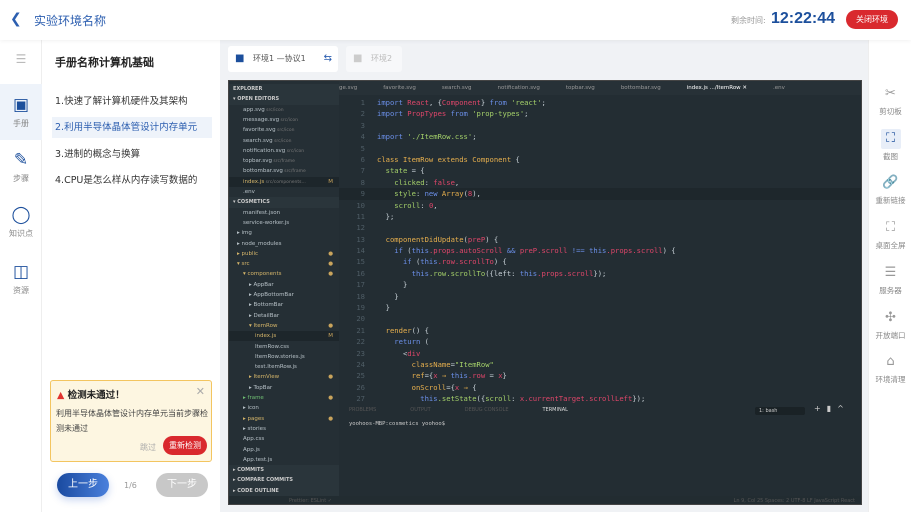  What do you see at coordinates (779, 88) in the screenshot?
I see `file-tab: .env` at bounding box center [779, 88].